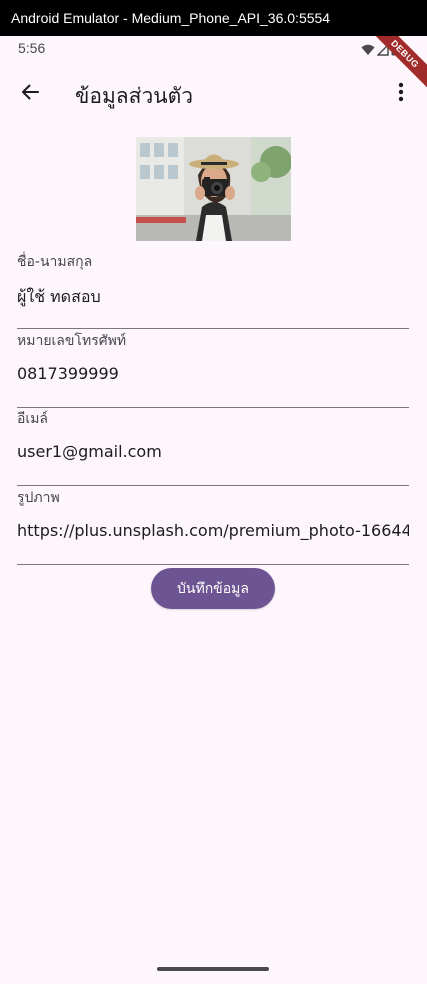 Image resolution: width=427 pixels, height=984 pixels. What do you see at coordinates (368, 50) in the screenshot?
I see `wifi-icon` at bounding box center [368, 50].